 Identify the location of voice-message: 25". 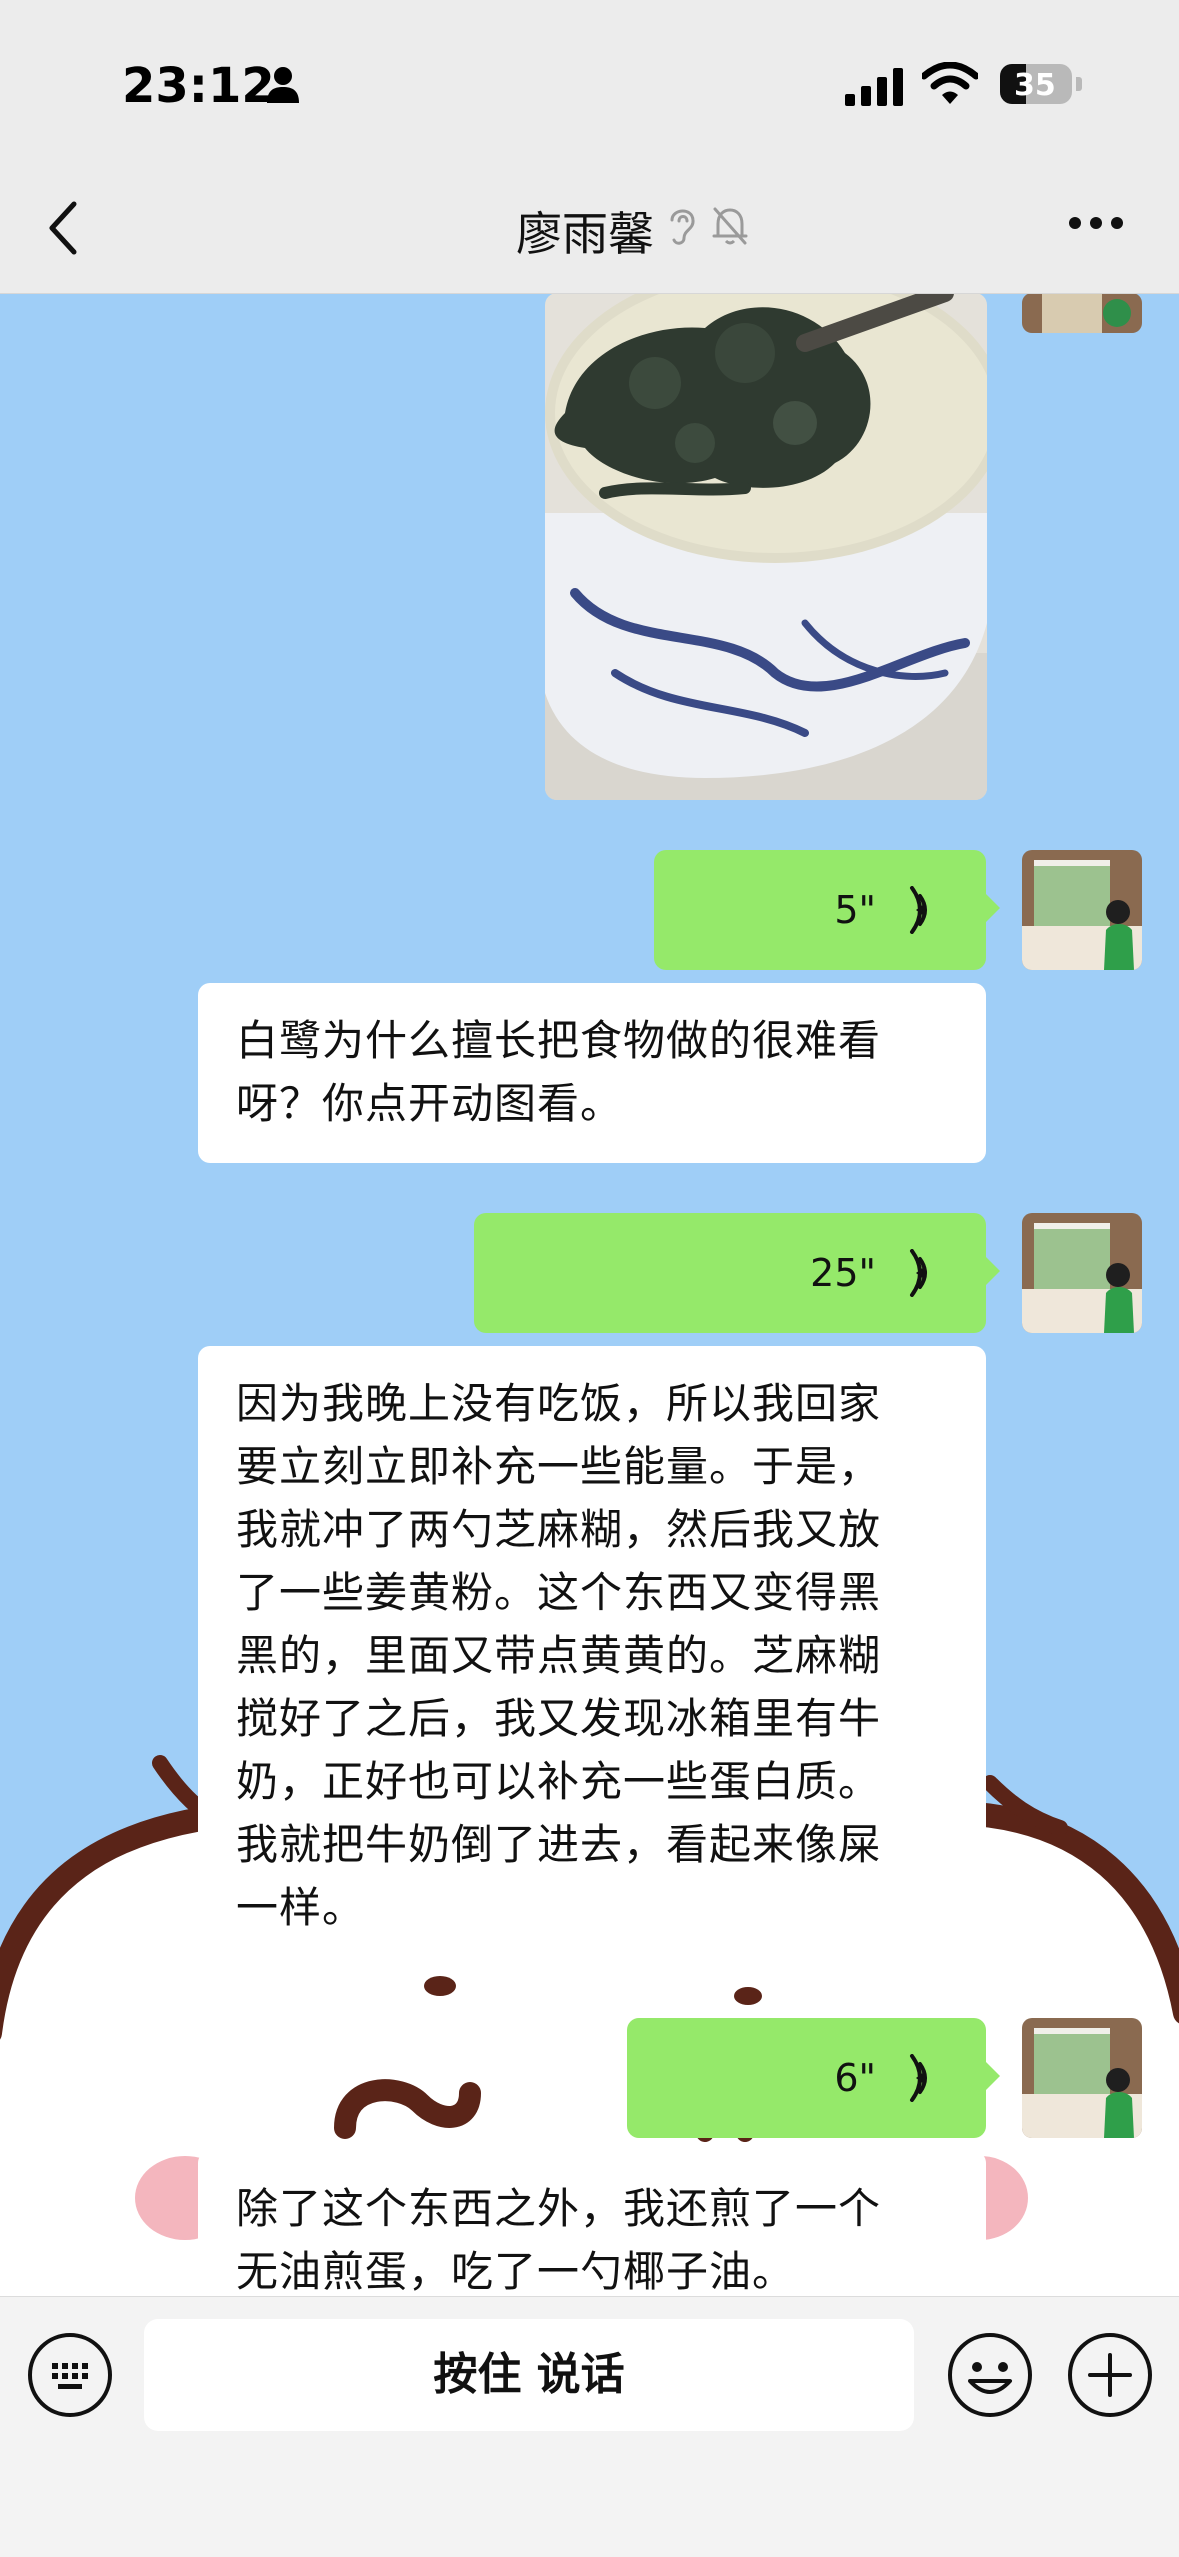
(737, 1273).